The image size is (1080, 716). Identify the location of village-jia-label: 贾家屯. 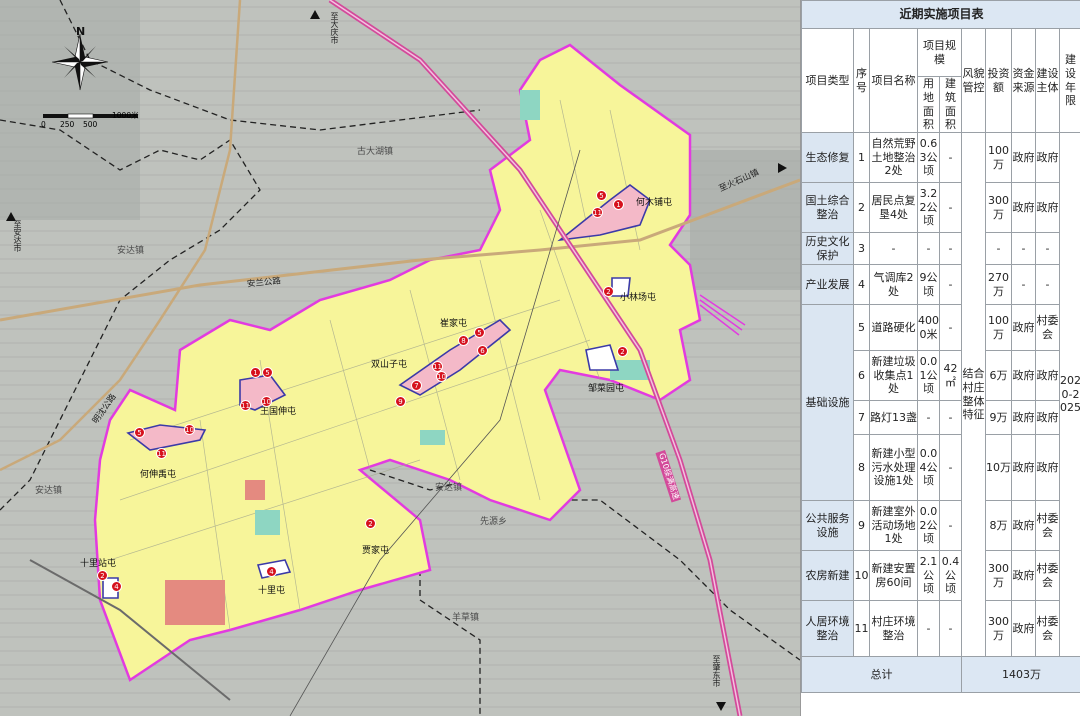
(376, 551).